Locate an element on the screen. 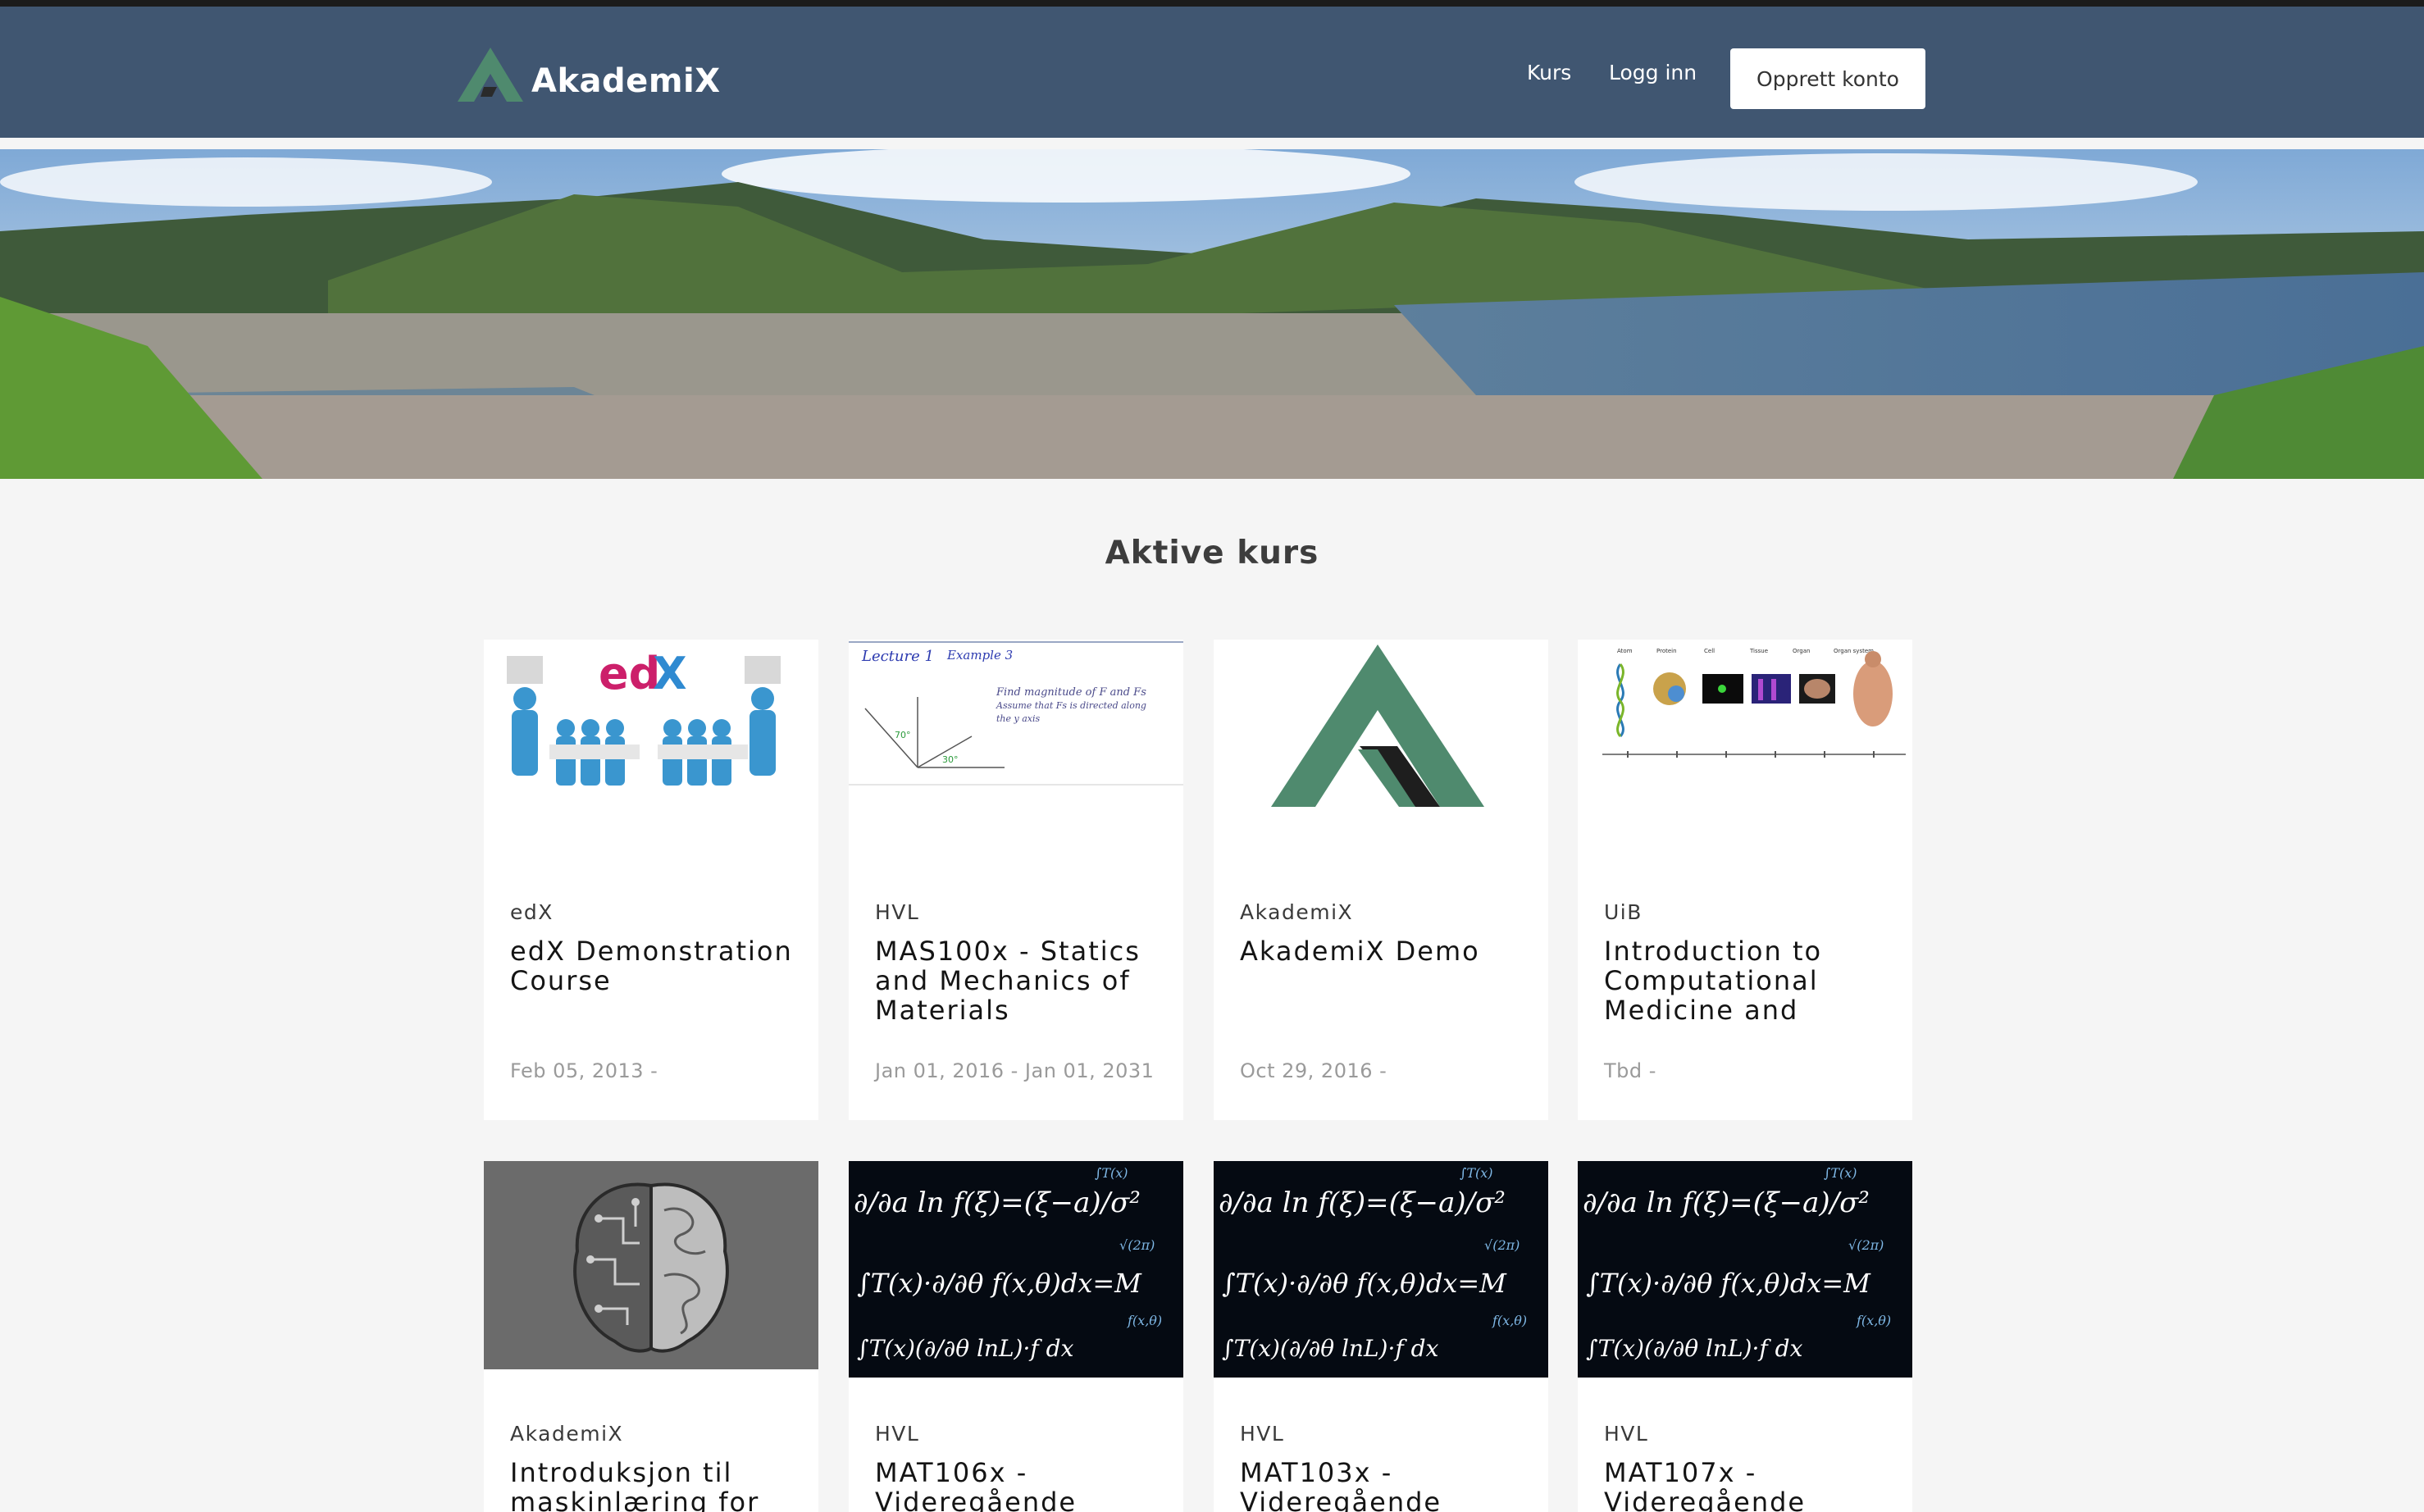 The image size is (2424, 1512). svg-text: 30° is located at coordinates (951, 759).